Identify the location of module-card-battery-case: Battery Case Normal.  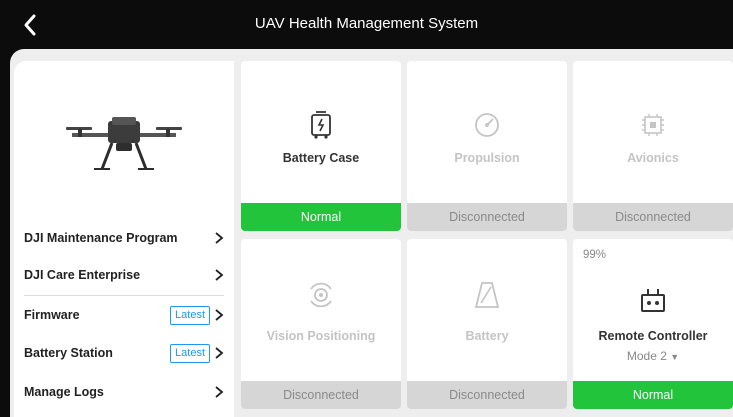
(321, 146).